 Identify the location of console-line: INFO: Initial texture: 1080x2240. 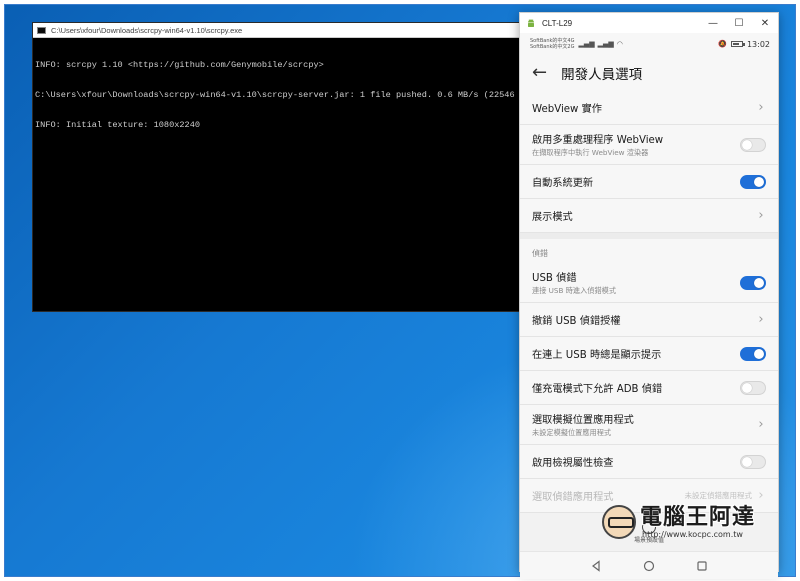
(118, 125).